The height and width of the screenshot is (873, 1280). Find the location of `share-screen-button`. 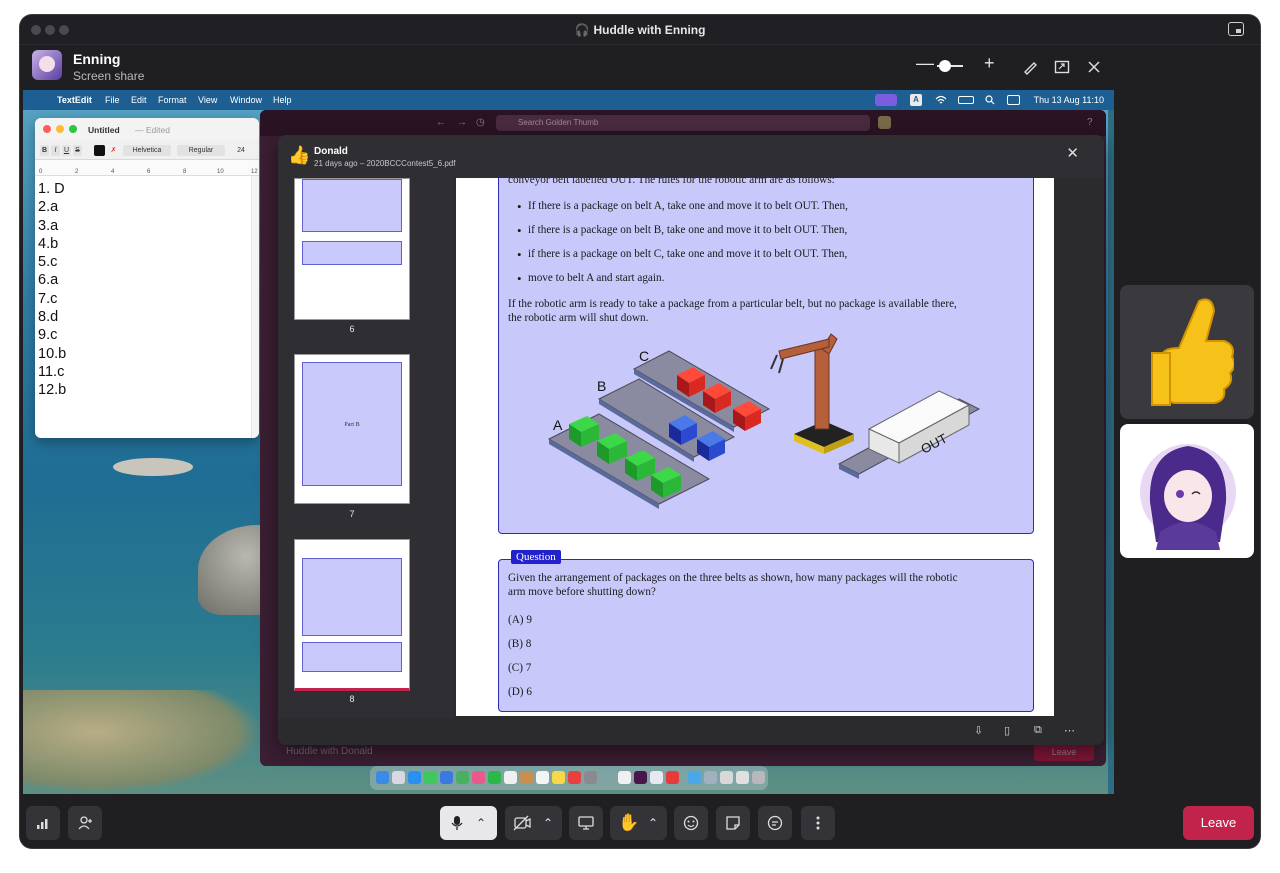

share-screen-button is located at coordinates (586, 823).